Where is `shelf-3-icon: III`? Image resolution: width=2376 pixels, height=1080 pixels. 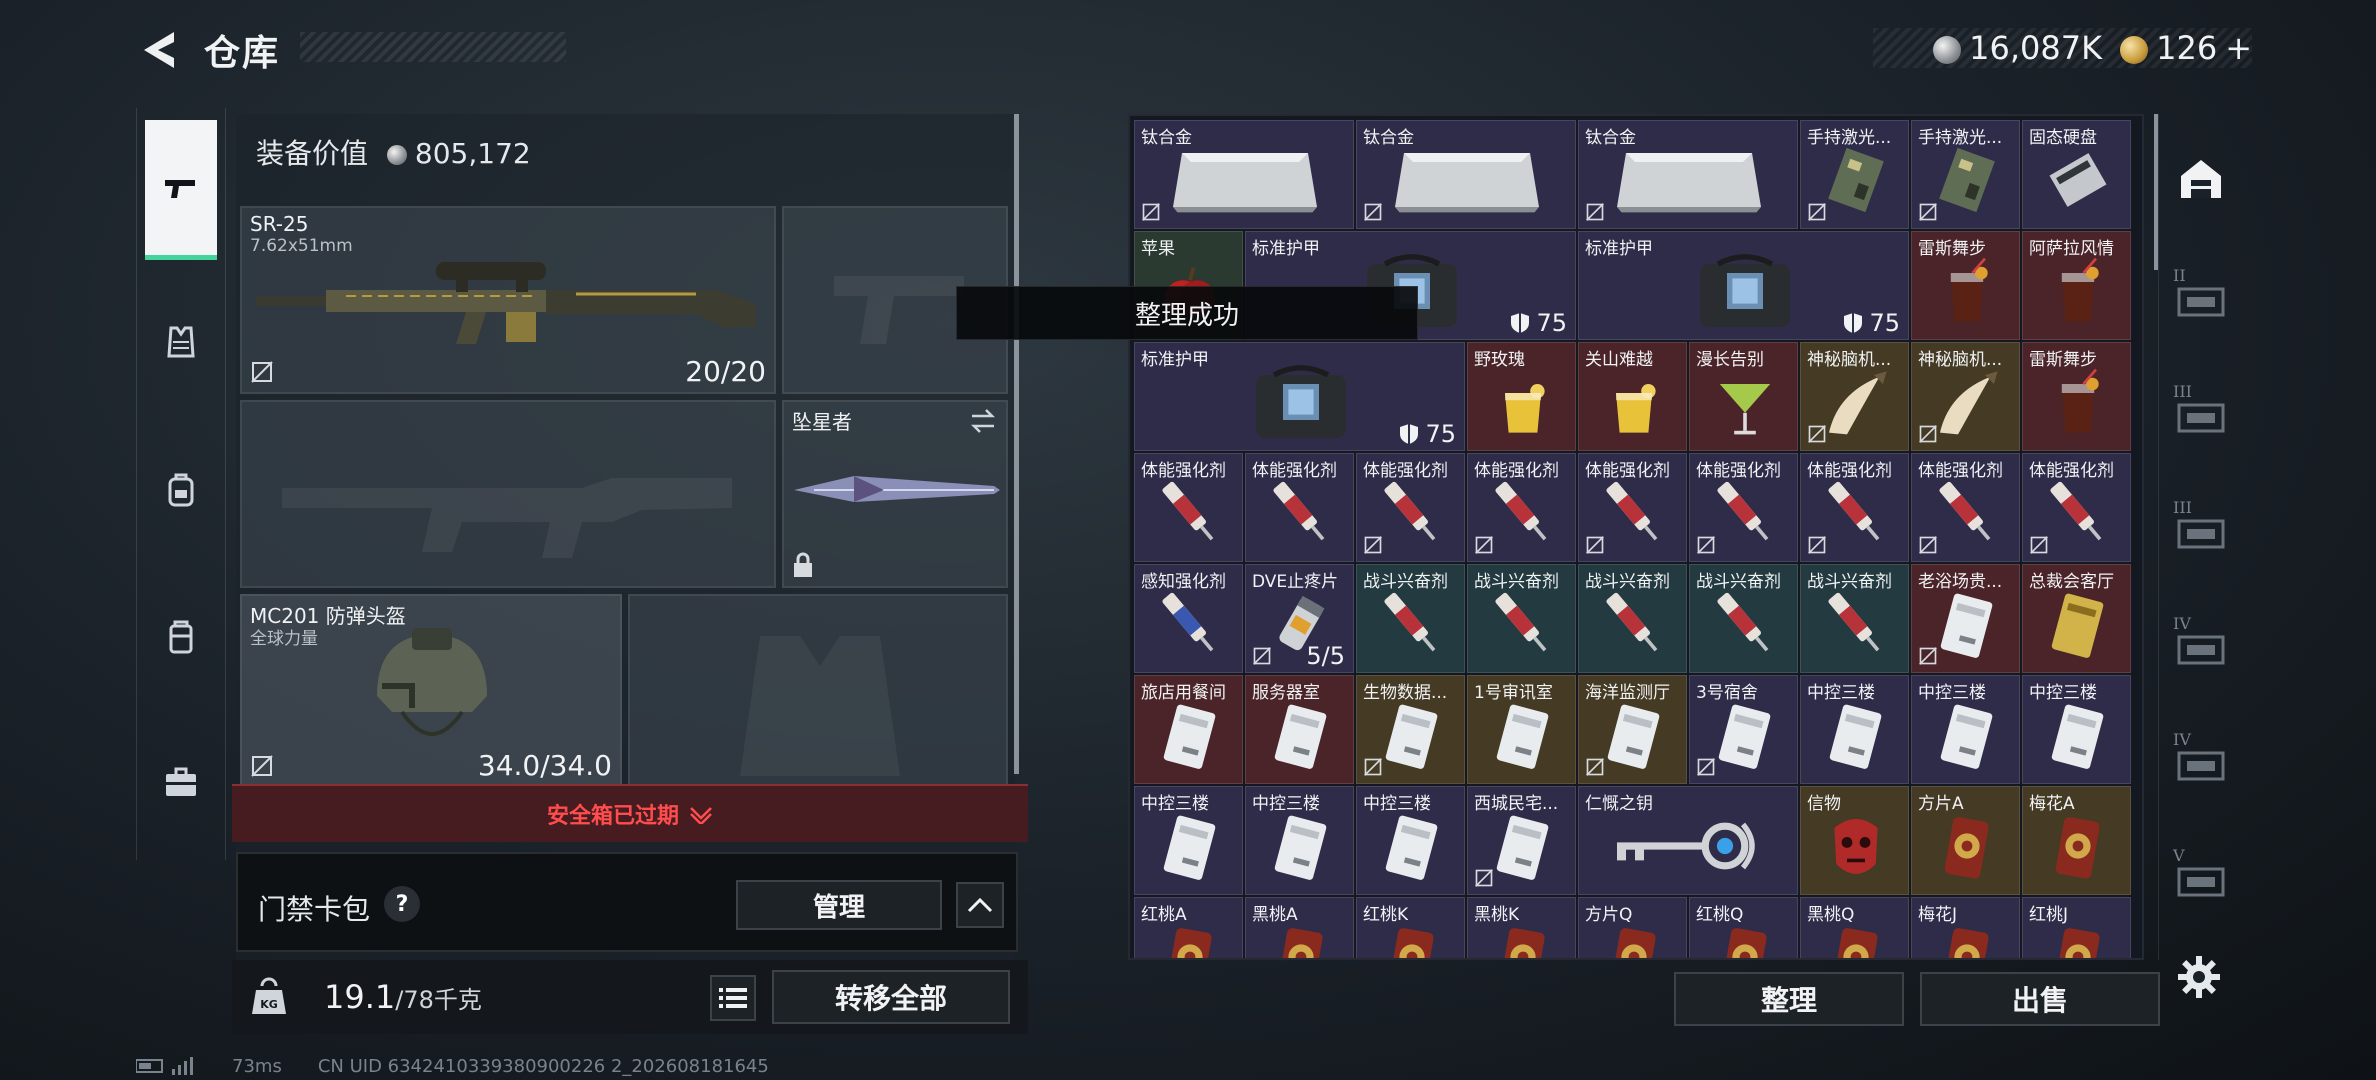 shelf-3-icon: III is located at coordinates (2201, 410).